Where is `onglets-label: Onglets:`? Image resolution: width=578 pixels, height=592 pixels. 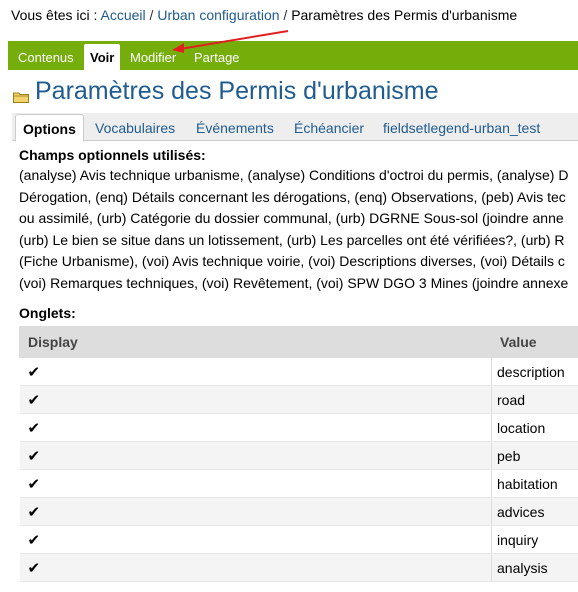
onglets-label: Onglets: is located at coordinates (47, 313).